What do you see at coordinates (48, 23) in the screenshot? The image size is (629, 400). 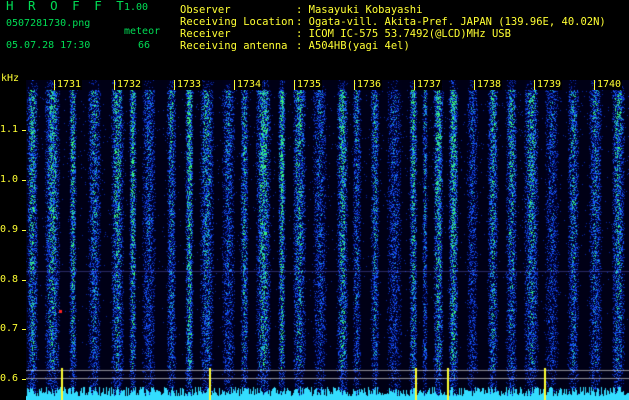 I see `image-filename: 0507281730.png` at bounding box center [48, 23].